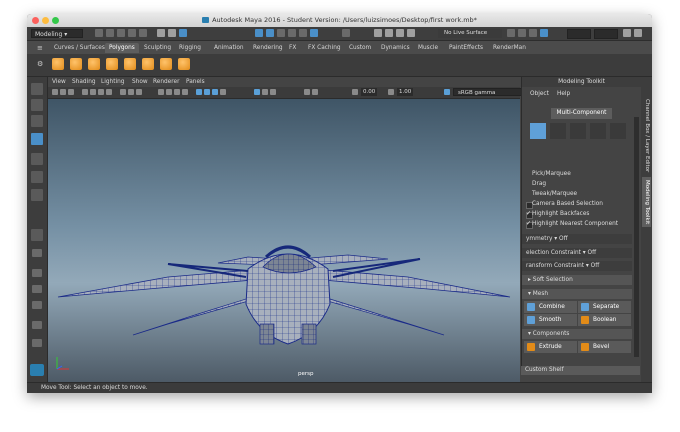 This screenshot has height=432, width=680. Describe the element at coordinates (618, 131) in the screenshot. I see `uv-mode-icon` at that location.